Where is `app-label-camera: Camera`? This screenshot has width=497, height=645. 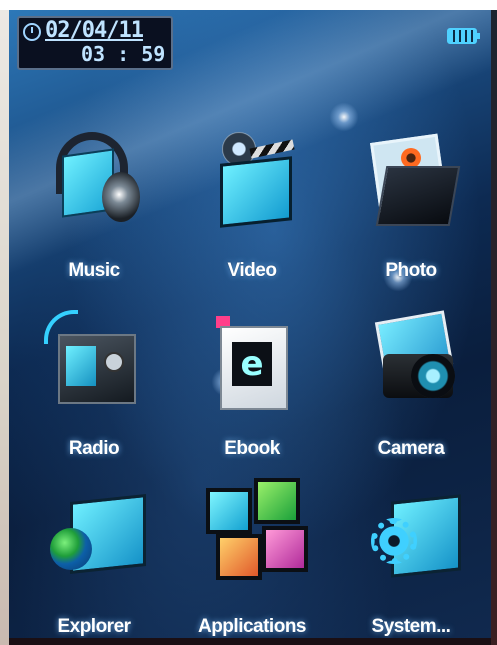 app-label-camera: Camera is located at coordinates (411, 448).